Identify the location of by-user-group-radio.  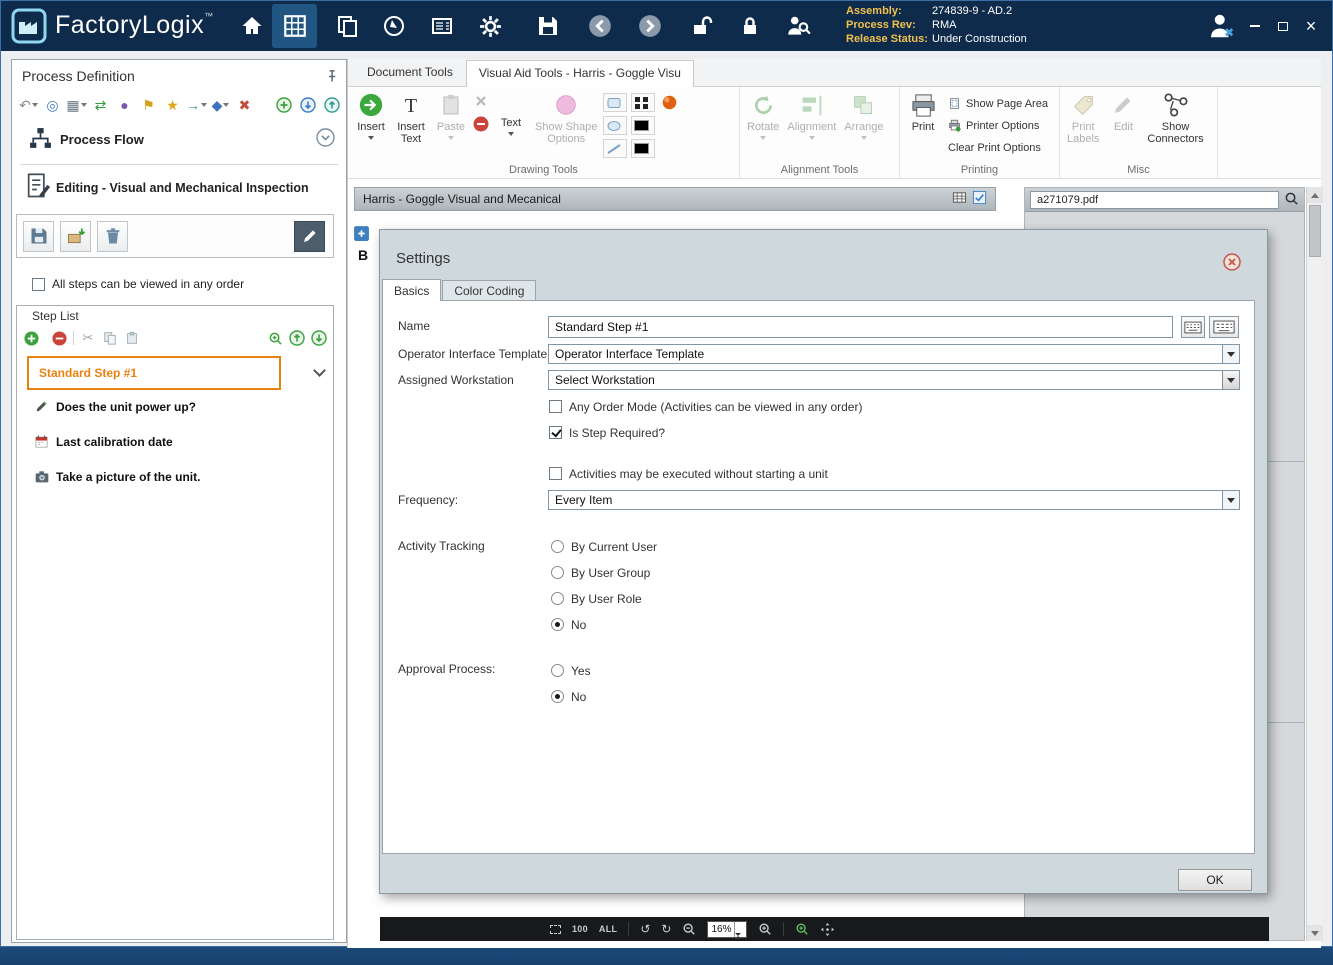
(557, 572).